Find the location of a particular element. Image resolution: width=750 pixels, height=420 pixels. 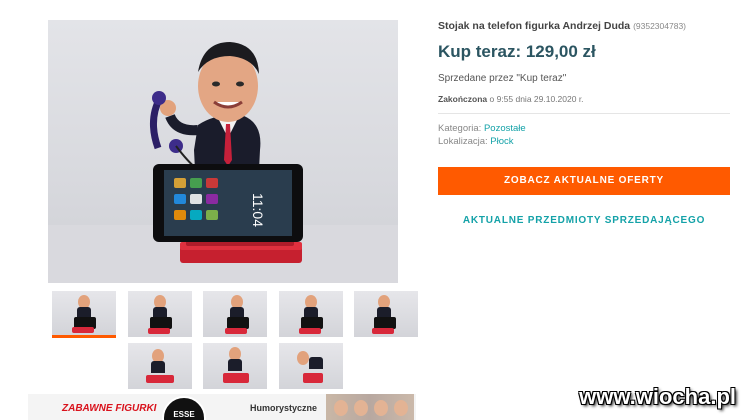

sold-by-text: Sprzedane przez "Kup teraz" is located at coordinates (502, 78).